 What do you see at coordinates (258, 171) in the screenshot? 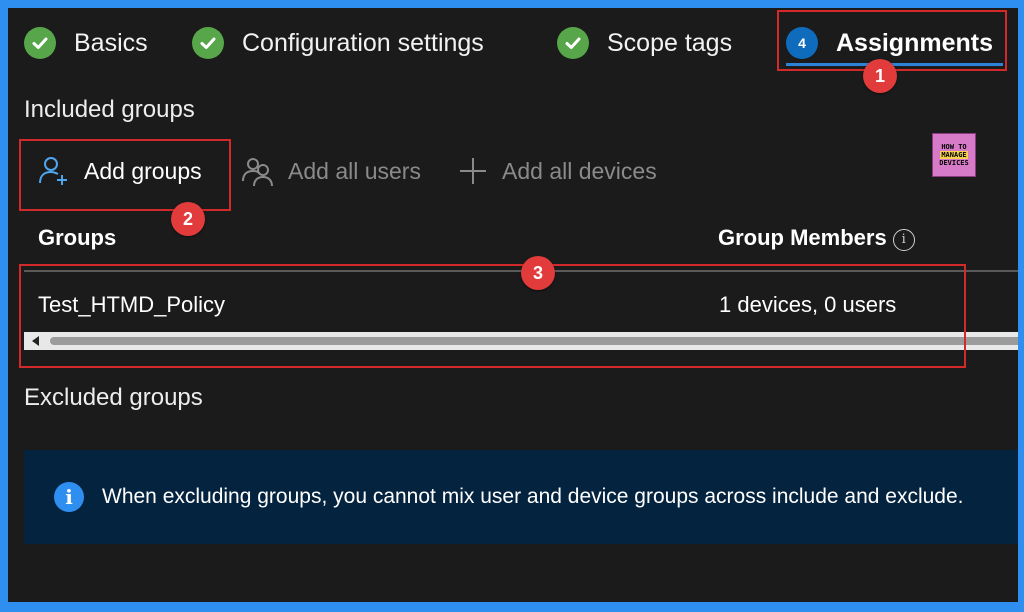
I see `users-icon` at bounding box center [258, 171].